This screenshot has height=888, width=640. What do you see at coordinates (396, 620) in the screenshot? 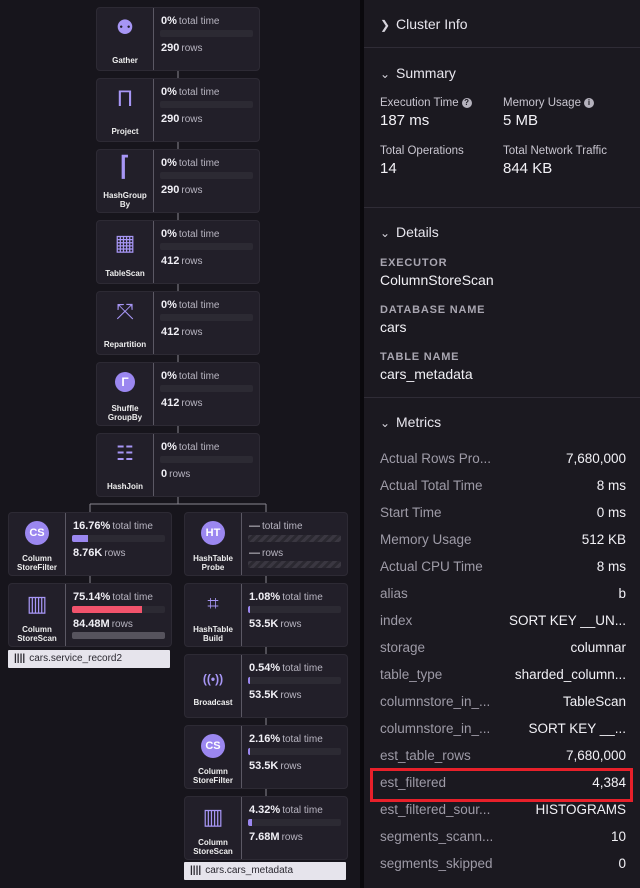
I see `metric-key: index` at bounding box center [396, 620].